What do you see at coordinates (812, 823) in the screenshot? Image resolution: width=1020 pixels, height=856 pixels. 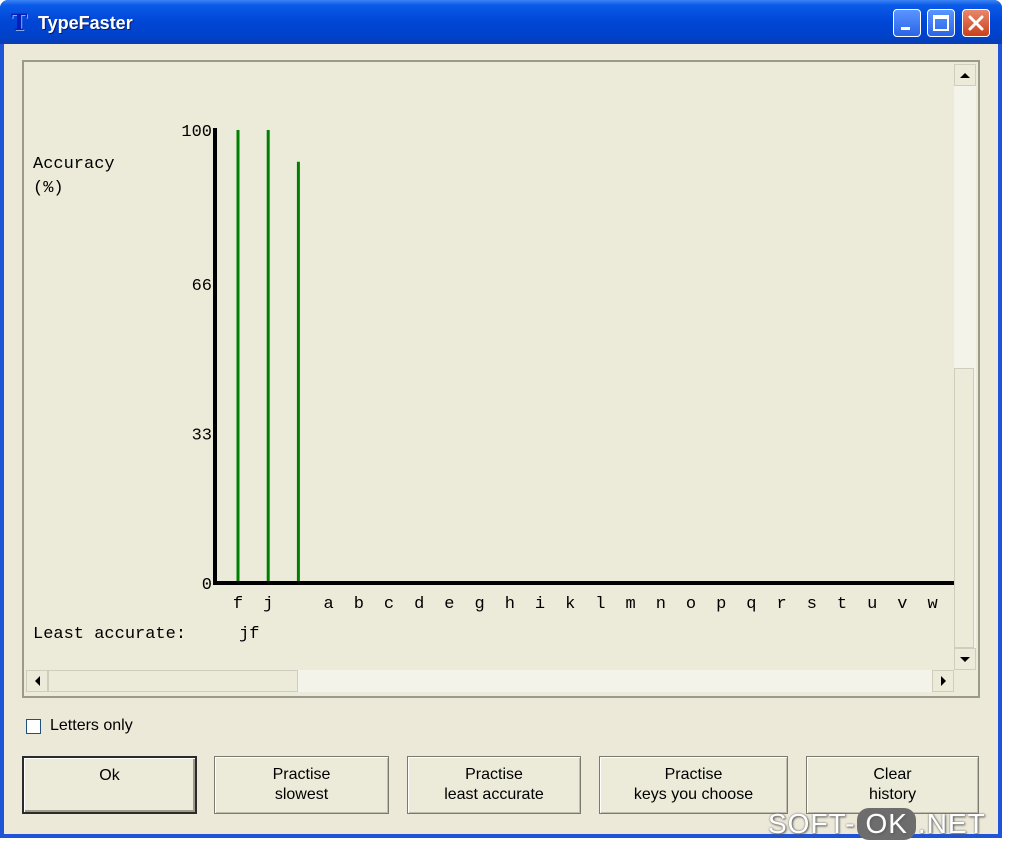 I see `watermark-left: SOFT-` at bounding box center [812, 823].